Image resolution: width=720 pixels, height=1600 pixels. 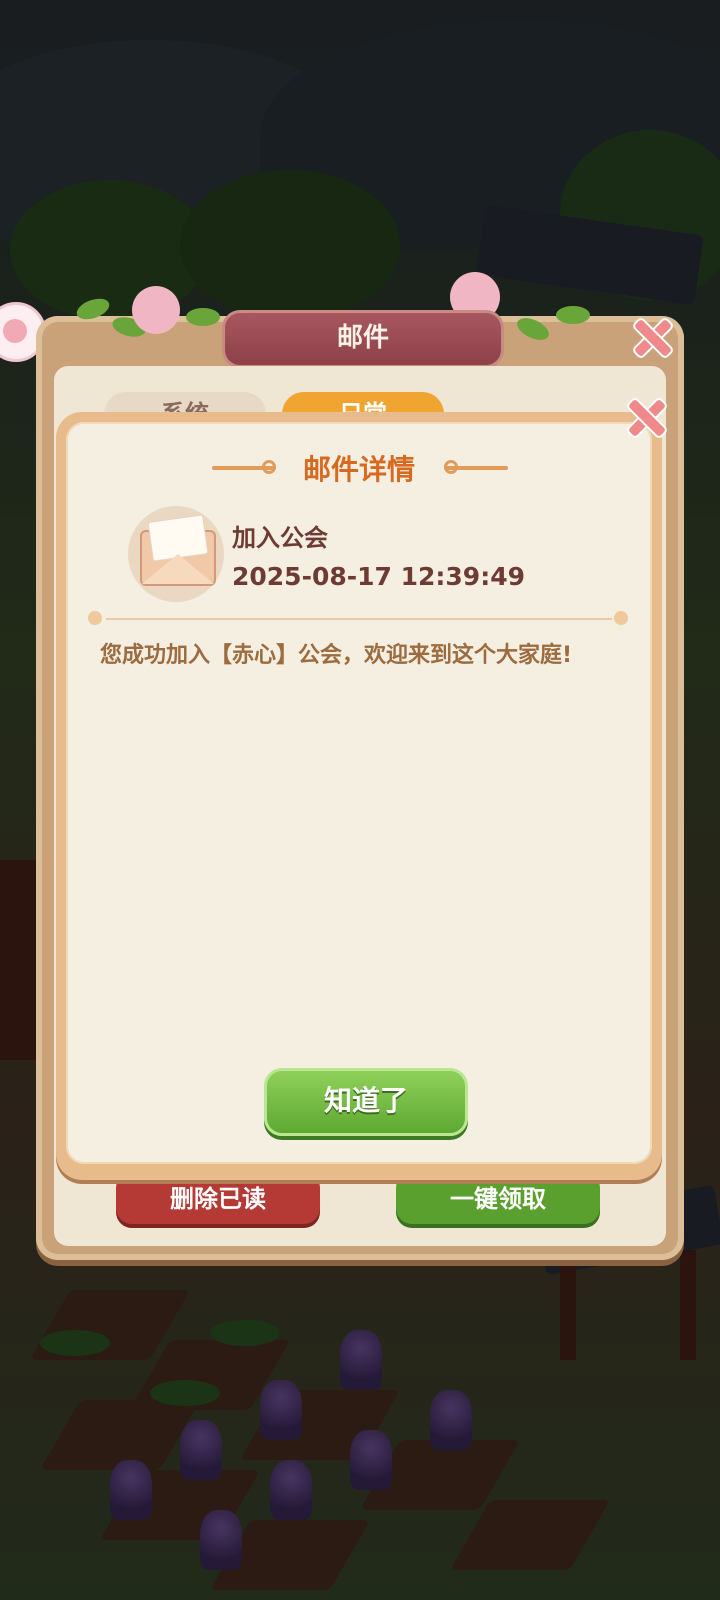 What do you see at coordinates (358, 469) in the screenshot?
I see `dialog-title: 邮件详情` at bounding box center [358, 469].